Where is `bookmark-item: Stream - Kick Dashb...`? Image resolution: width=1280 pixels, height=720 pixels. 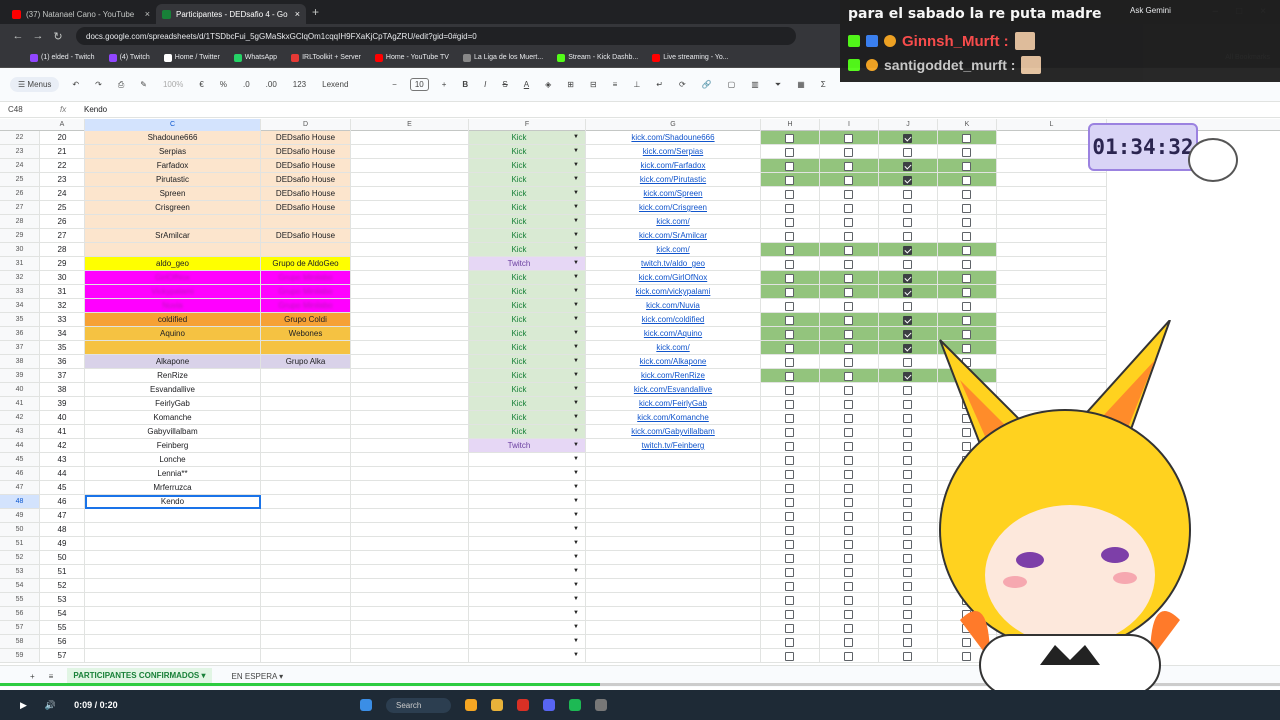
bookmark-item: Stream - Kick Dashb... is located at coordinates (597, 57).